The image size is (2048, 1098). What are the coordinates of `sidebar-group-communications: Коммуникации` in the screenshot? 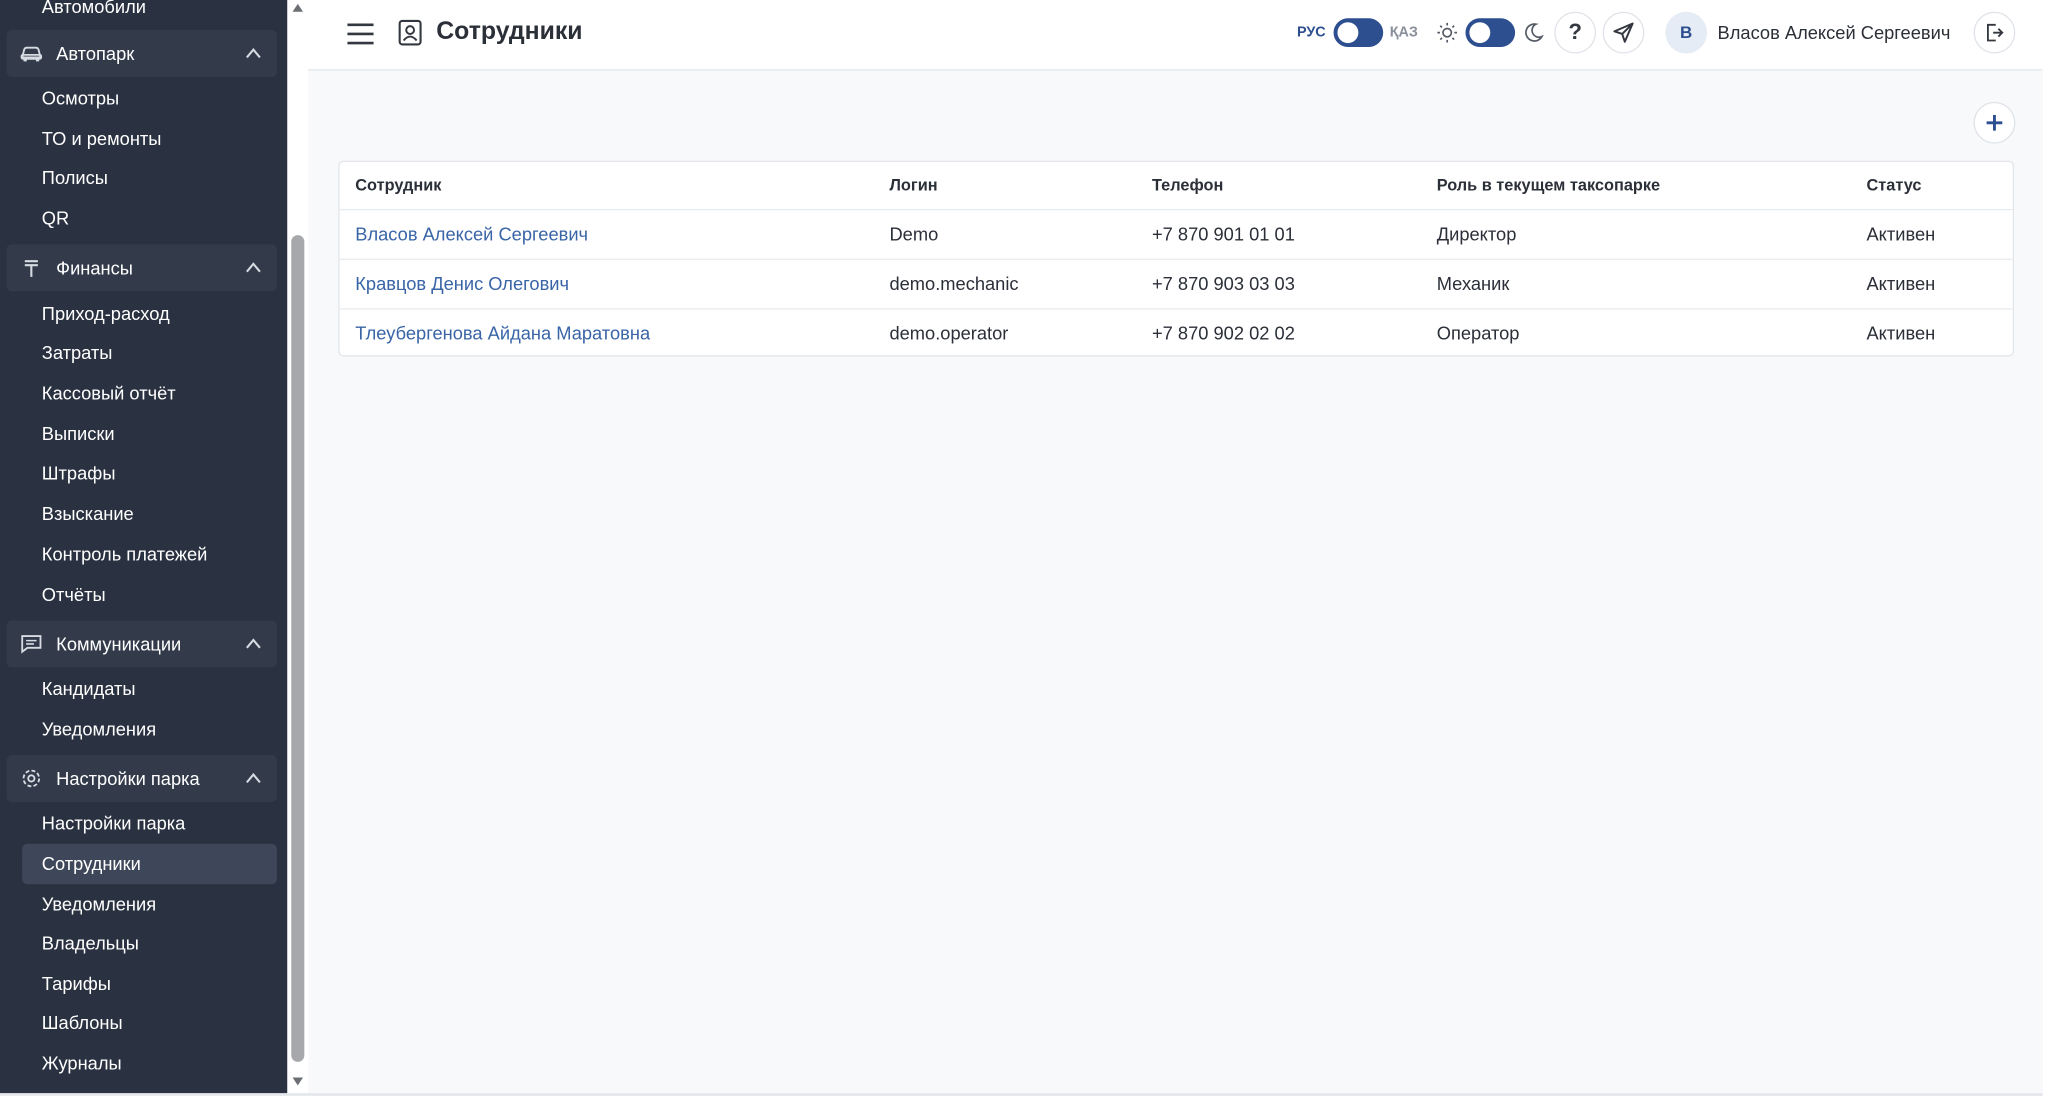 It's located at (141, 644).